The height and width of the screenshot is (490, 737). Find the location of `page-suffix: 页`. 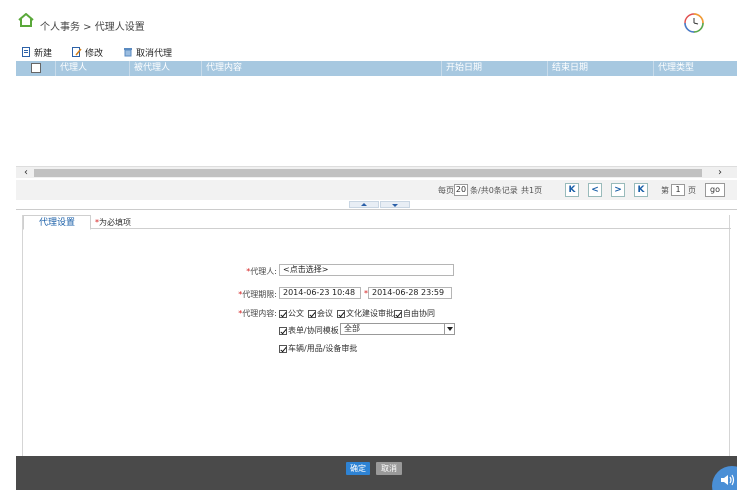

page-suffix: 页 is located at coordinates (692, 190).